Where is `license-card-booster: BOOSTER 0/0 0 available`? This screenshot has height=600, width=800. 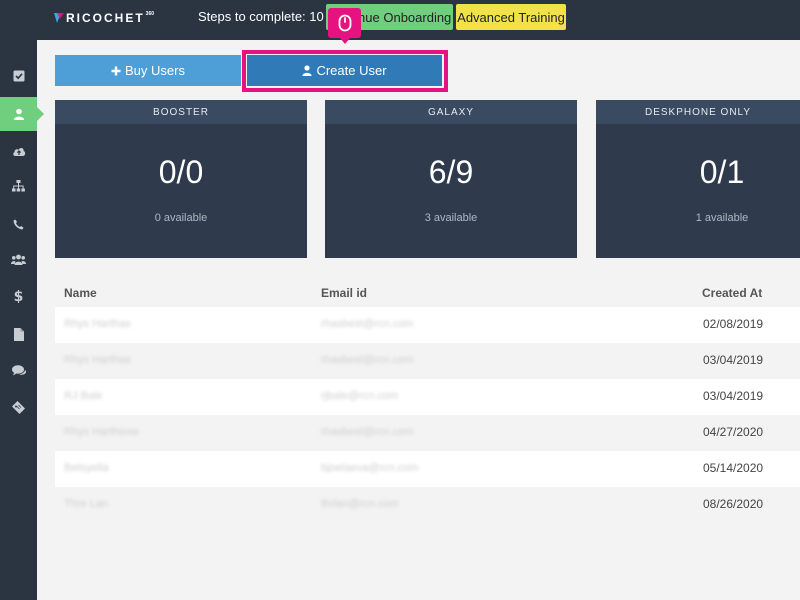 license-card-booster: BOOSTER 0/0 0 available is located at coordinates (181, 179).